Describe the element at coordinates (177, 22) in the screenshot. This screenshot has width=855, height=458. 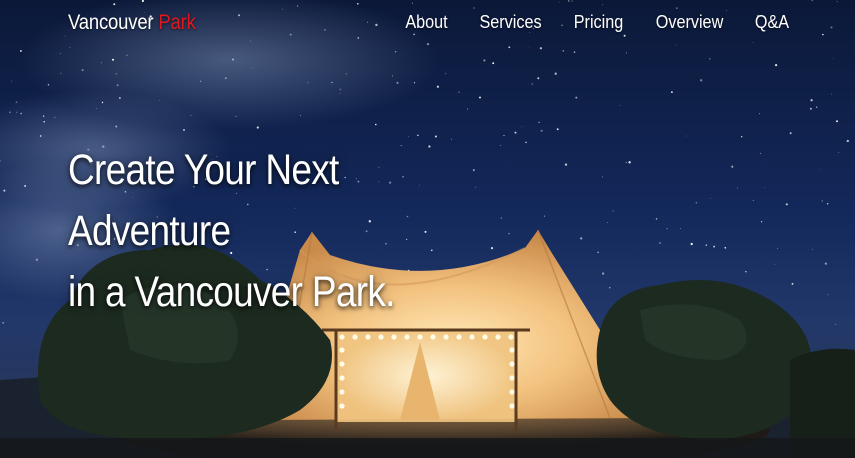
I see `brand-name-accent: Park` at that location.